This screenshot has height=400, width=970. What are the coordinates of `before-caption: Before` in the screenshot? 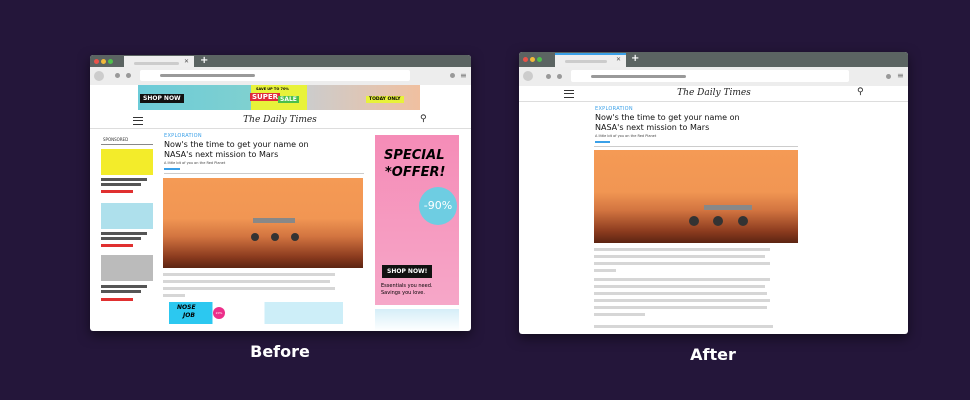 It's located at (280, 351).